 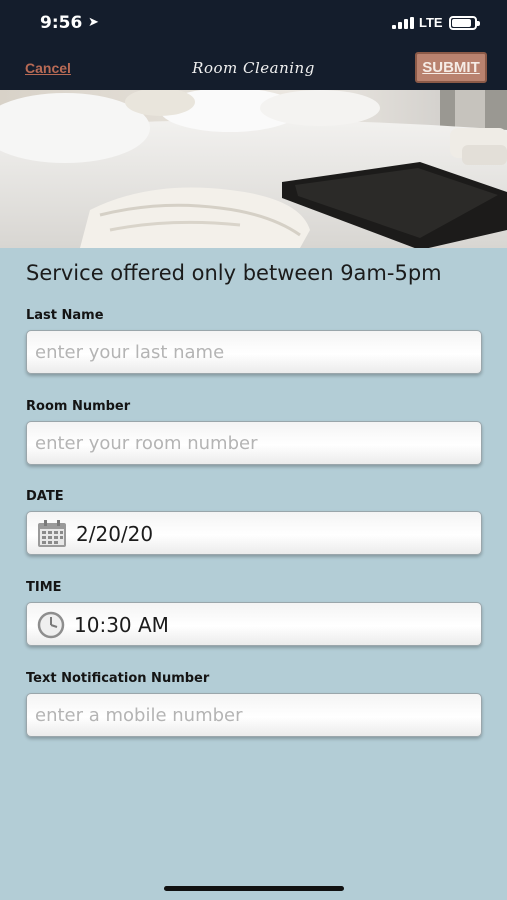 I want to click on room-number-input, so click(x=254, y=443).